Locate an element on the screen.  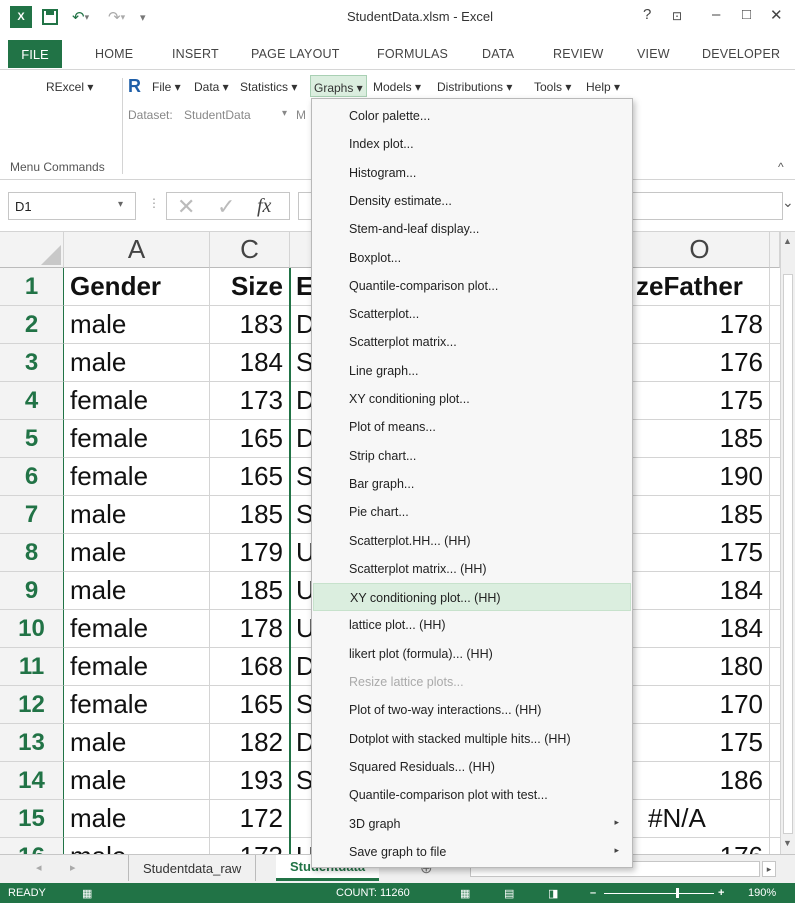
column-header-o: O is located at coordinates (700, 250).